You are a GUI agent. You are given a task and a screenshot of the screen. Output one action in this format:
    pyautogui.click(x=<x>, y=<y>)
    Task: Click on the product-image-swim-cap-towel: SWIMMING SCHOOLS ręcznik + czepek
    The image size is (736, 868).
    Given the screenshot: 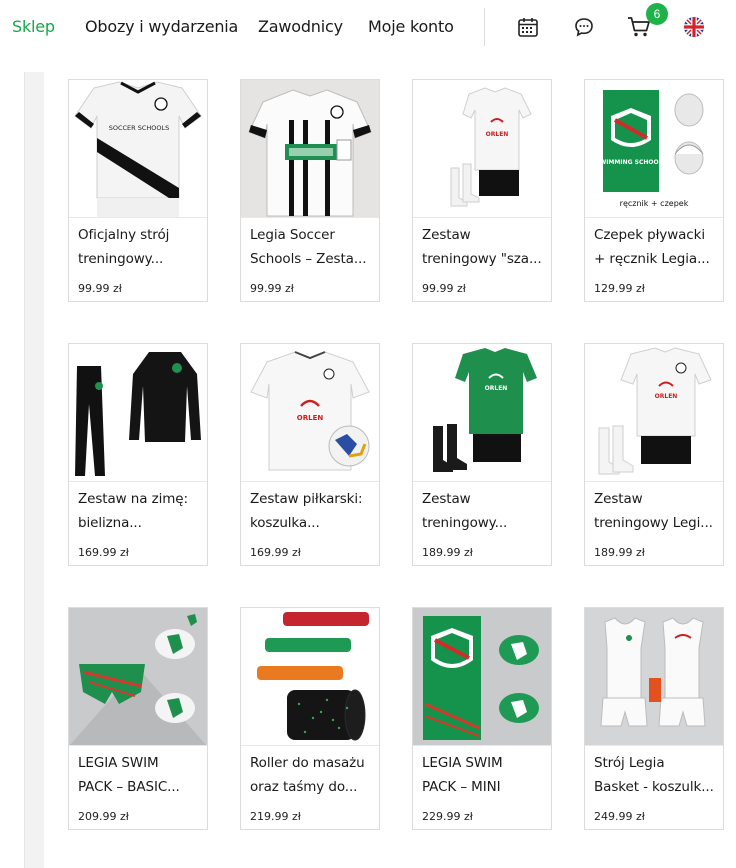 What is the action you would take?
    pyautogui.click(x=654, y=149)
    